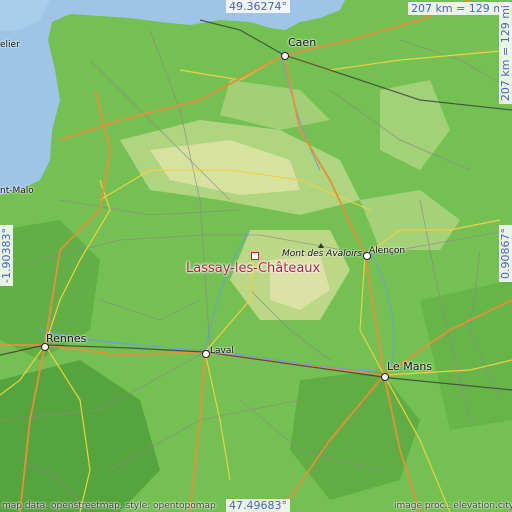  I want to click on location-marker-icon, so click(255, 256).